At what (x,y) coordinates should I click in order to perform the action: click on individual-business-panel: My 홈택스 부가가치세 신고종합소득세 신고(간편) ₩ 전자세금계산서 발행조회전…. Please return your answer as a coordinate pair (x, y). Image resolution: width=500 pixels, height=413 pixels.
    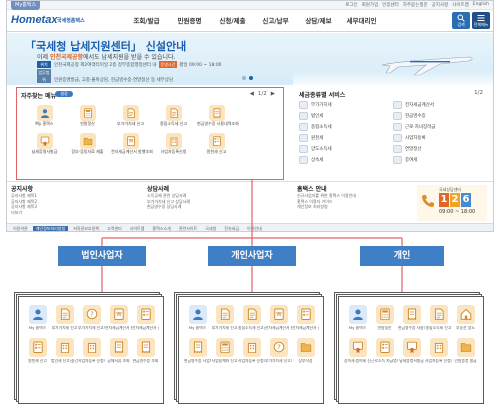
    Looking at the image, I should click on (251, 350).